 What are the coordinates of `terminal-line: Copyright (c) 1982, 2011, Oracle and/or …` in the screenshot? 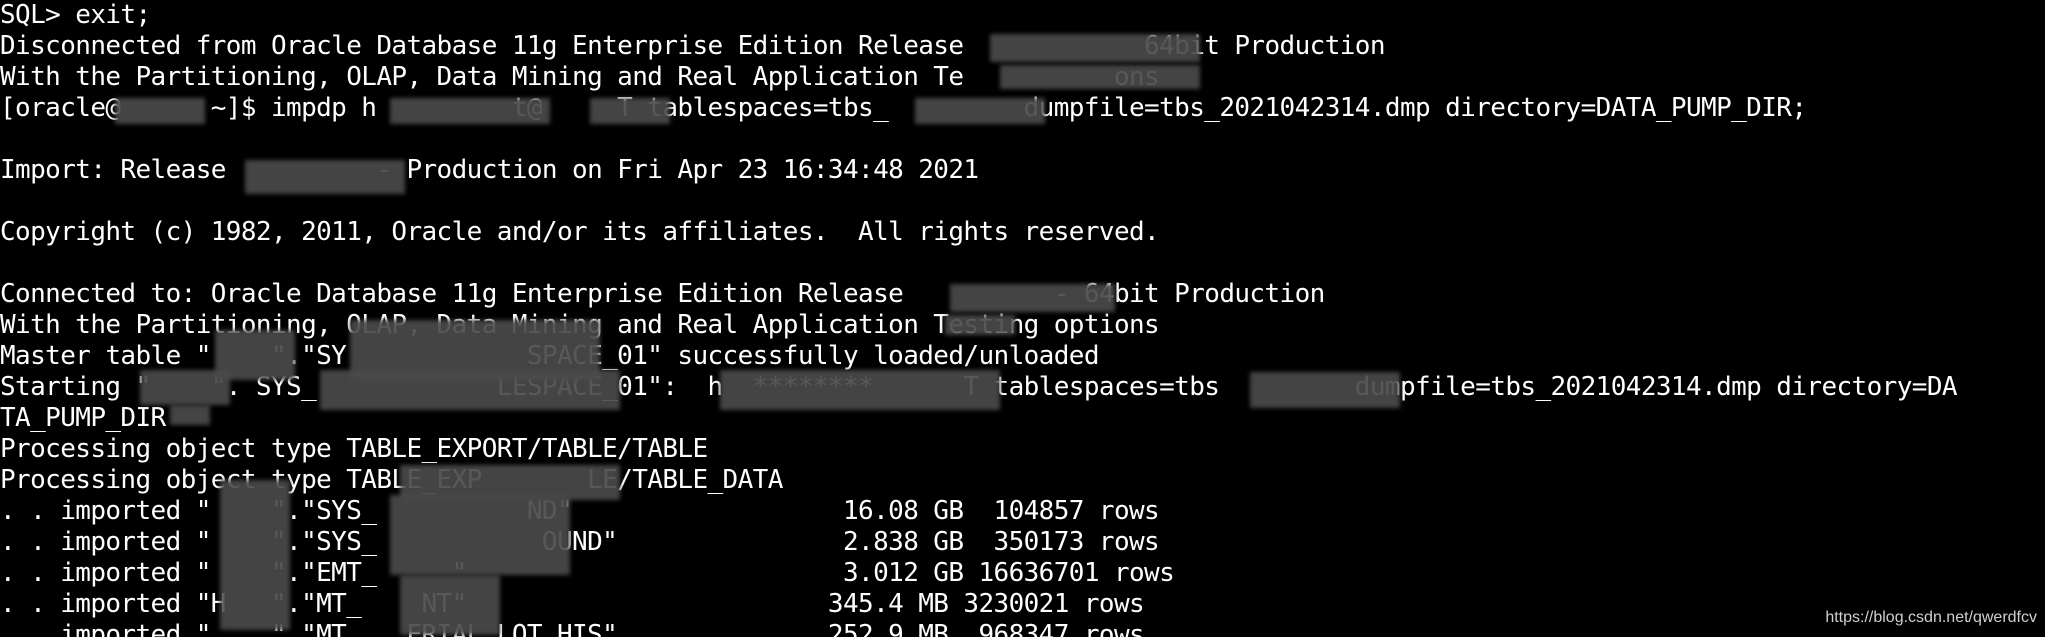 It's located at (580, 232).